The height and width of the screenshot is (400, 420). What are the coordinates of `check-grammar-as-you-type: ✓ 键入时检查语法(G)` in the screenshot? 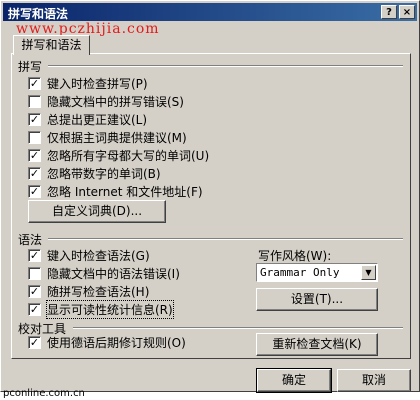 It's located at (89, 255).